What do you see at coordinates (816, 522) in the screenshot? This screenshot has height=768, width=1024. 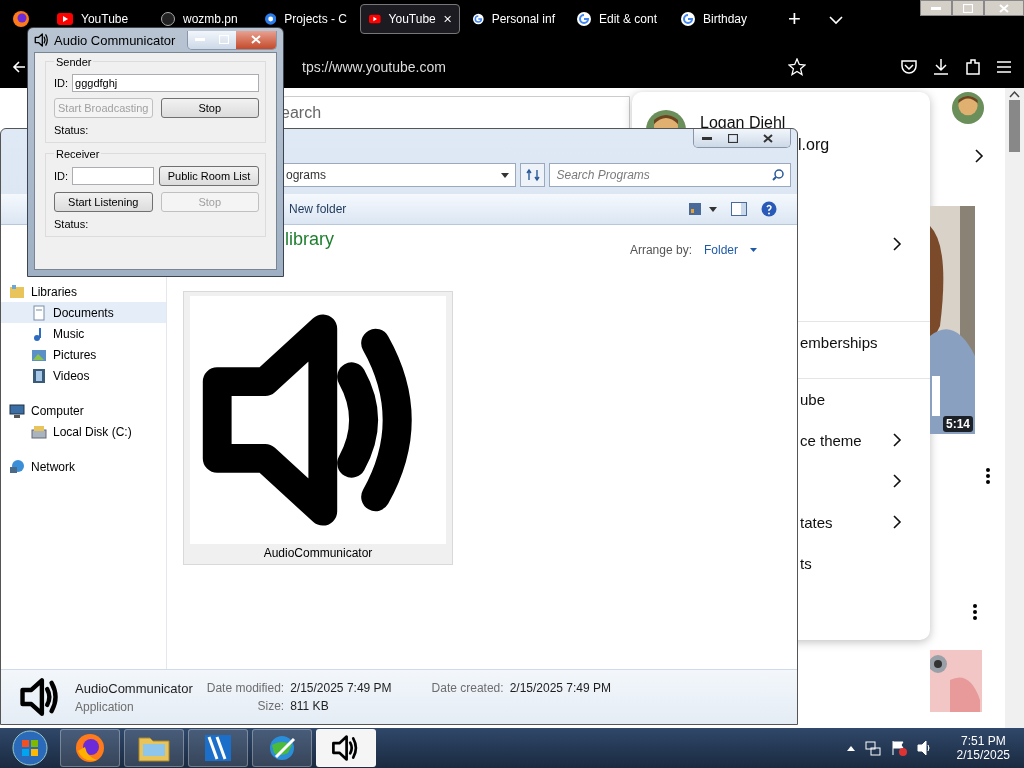 I see `menu-item-label: tates` at bounding box center [816, 522].